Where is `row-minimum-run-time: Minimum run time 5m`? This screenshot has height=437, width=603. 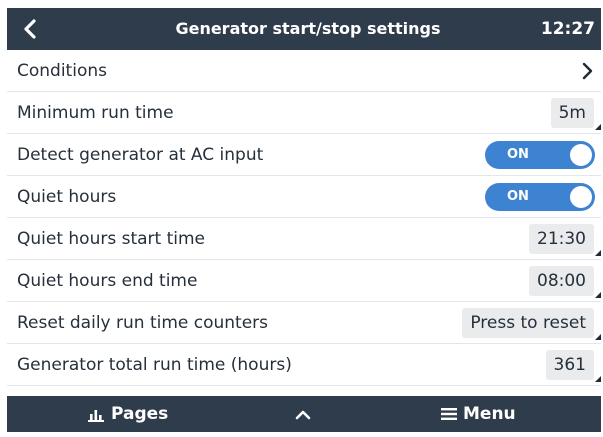 row-minimum-run-time: Minimum run time 5m is located at coordinates (304, 113).